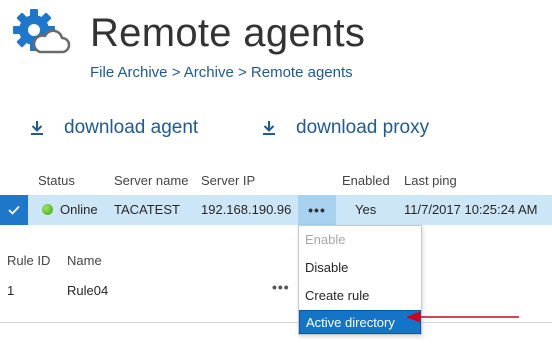 This screenshot has width=552, height=347. What do you see at coordinates (42, 31) in the screenshot?
I see `gear-cloud-icon` at bounding box center [42, 31].